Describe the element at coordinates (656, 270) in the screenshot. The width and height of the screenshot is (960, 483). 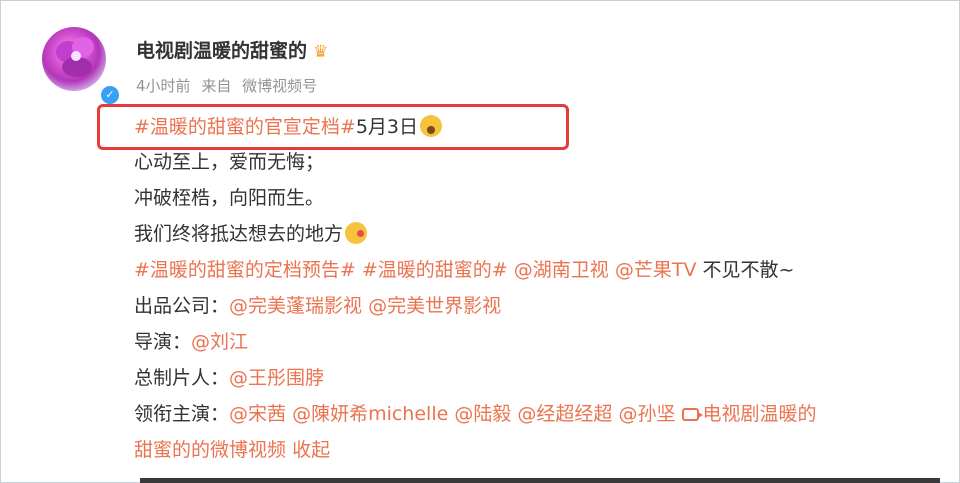
I see `mention-link: @芒果TV` at that location.